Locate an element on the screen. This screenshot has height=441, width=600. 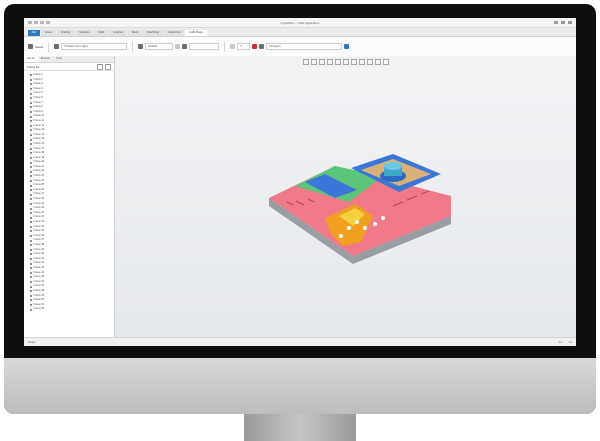
section-icon is located at coordinates (377, 62).